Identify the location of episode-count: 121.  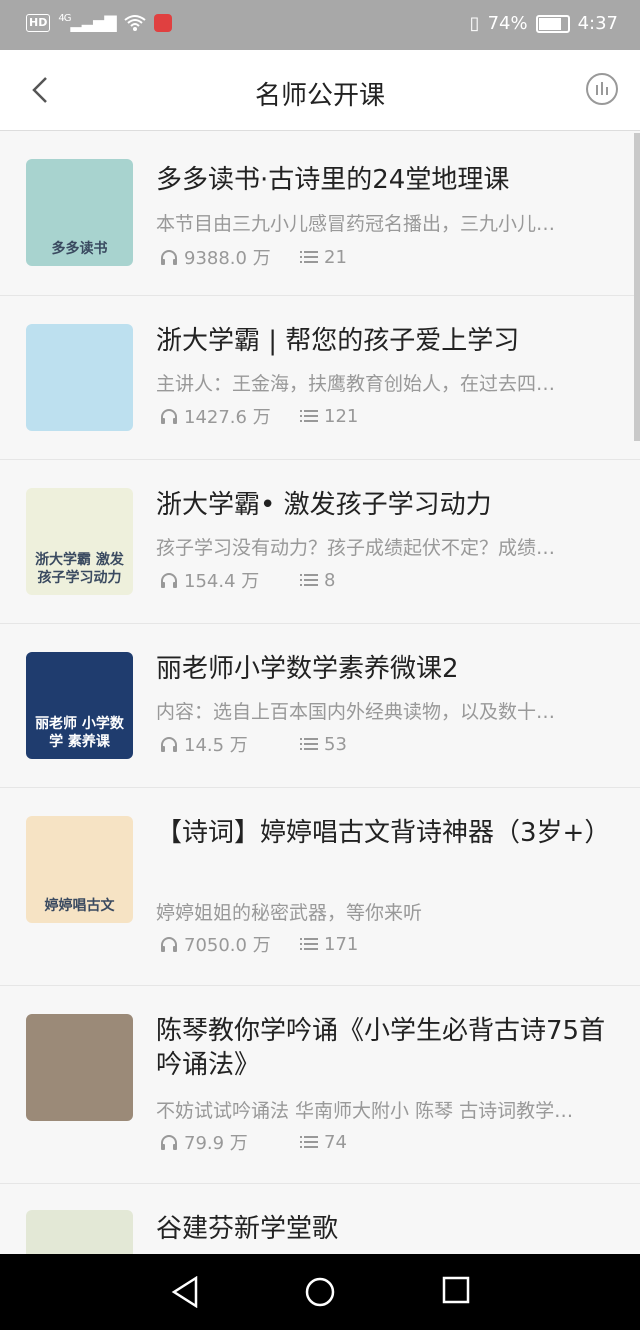
(329, 416).